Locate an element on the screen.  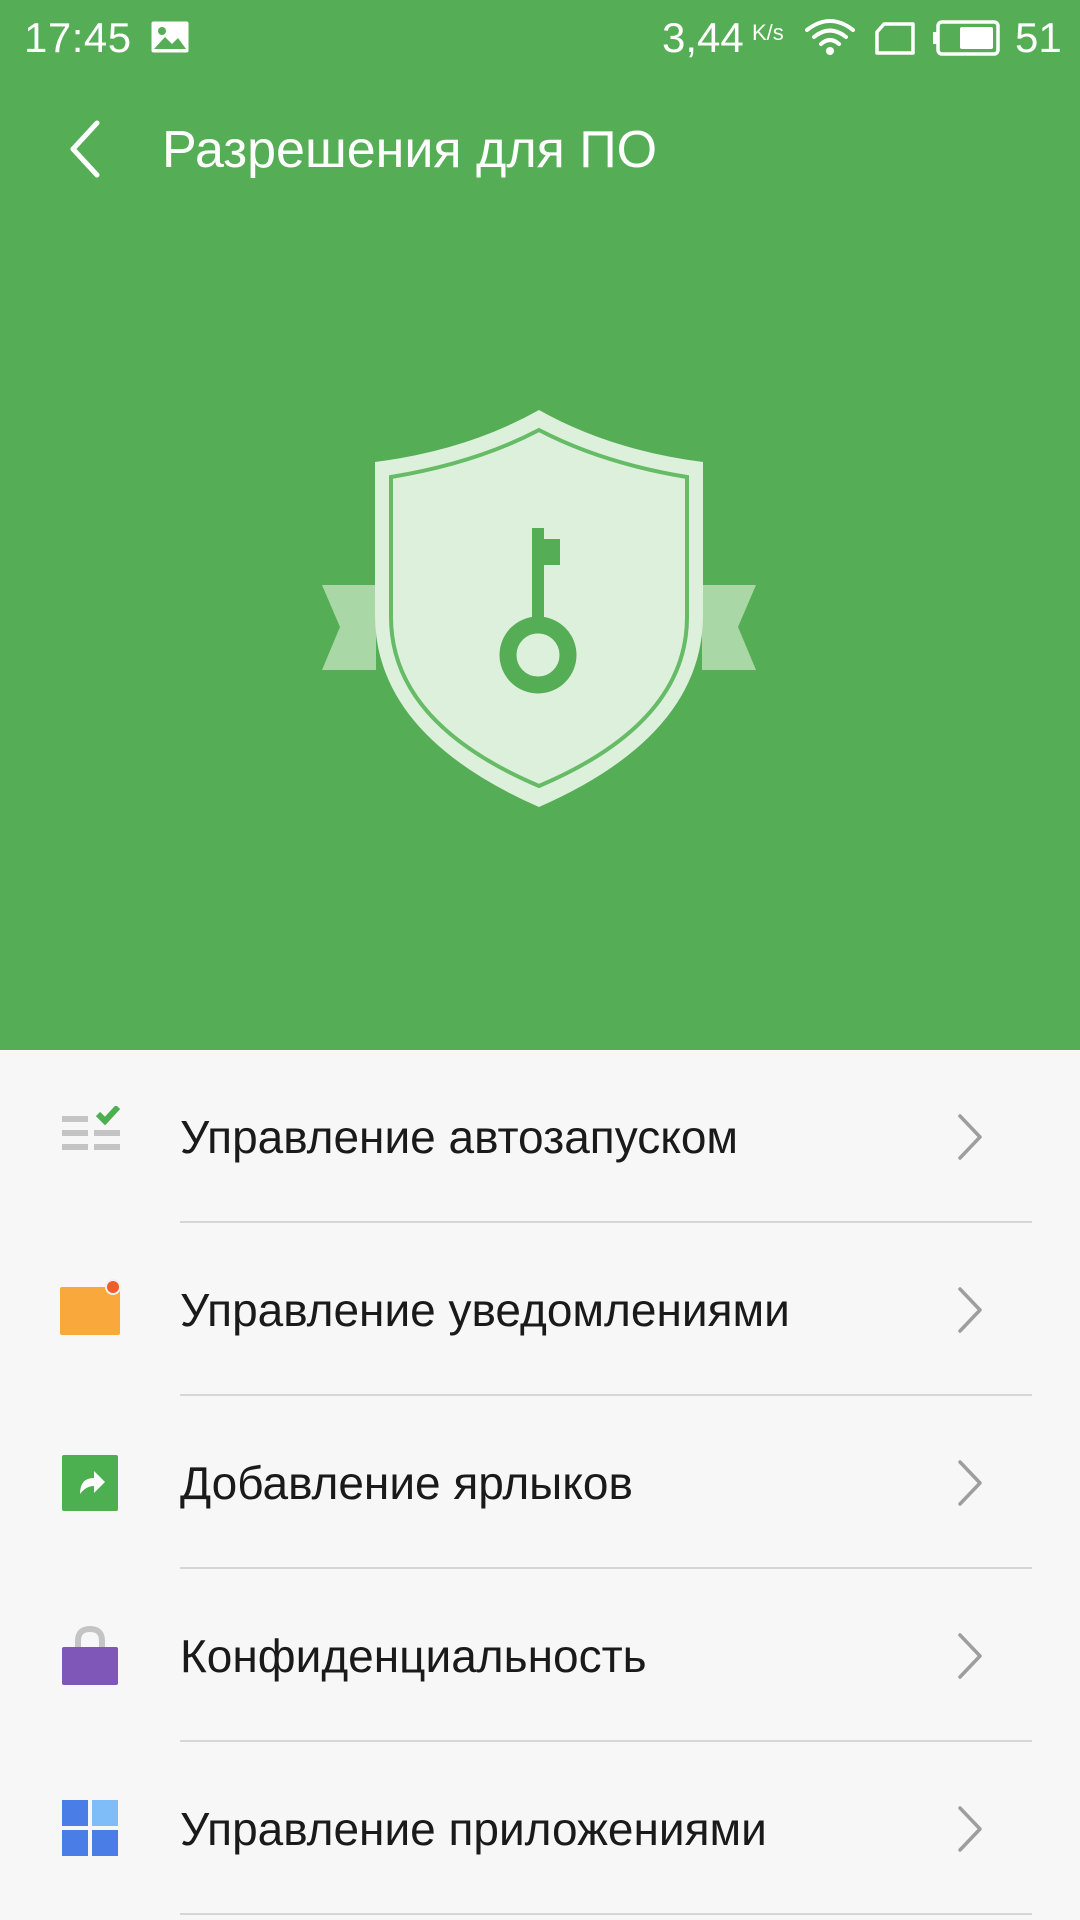
shortcut-icon is located at coordinates (90, 1483).